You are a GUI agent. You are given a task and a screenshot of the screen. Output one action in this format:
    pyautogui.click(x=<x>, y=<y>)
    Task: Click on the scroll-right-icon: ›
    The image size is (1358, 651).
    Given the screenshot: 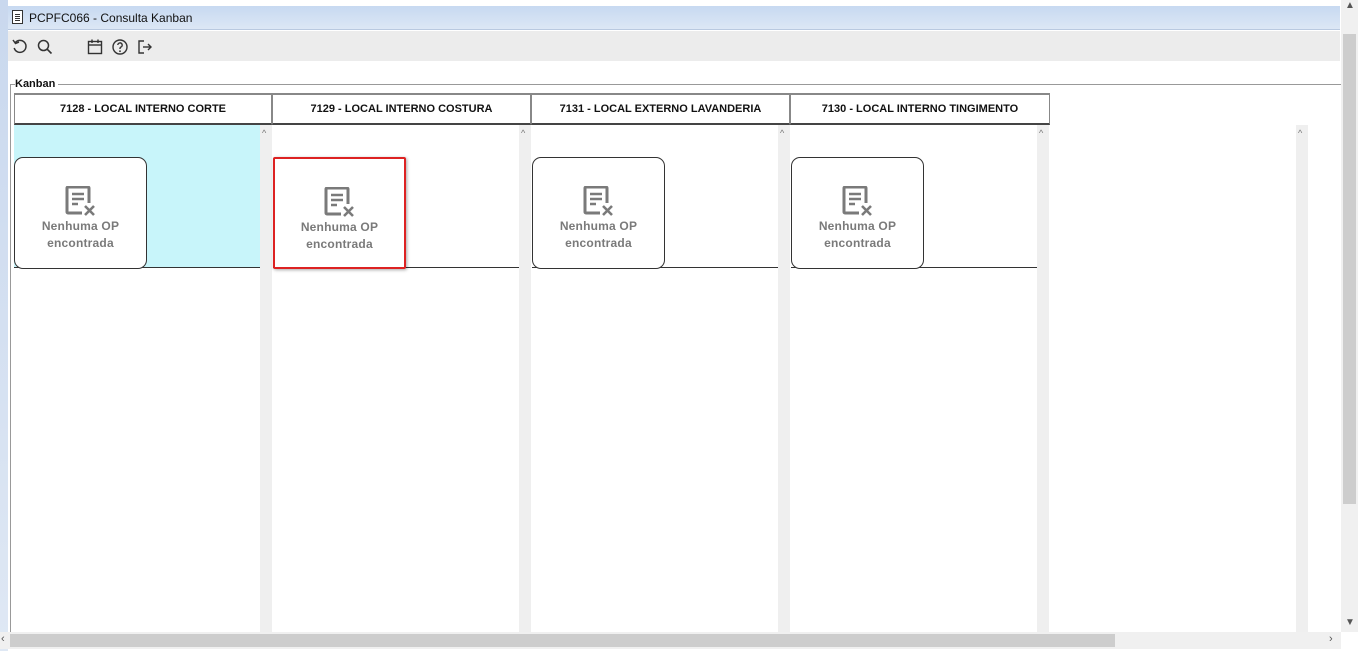 What is the action you would take?
    pyautogui.click(x=1331, y=639)
    